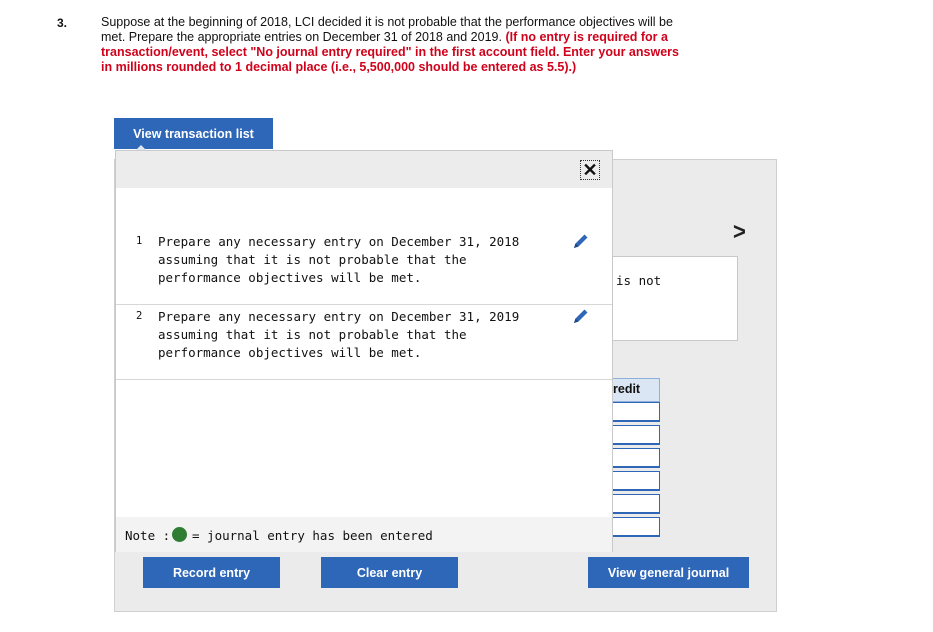 This screenshot has width=933, height=632. Describe the element at coordinates (312, 535) in the screenshot. I see `note-text: = journal entry has been entered` at that location.